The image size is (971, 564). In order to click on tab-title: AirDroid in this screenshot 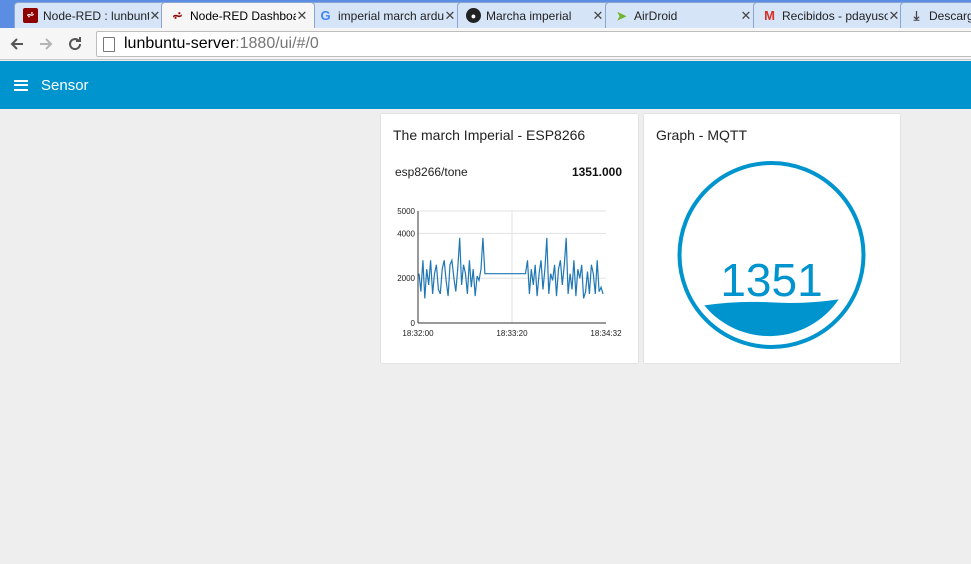, I will do `click(656, 15)`.